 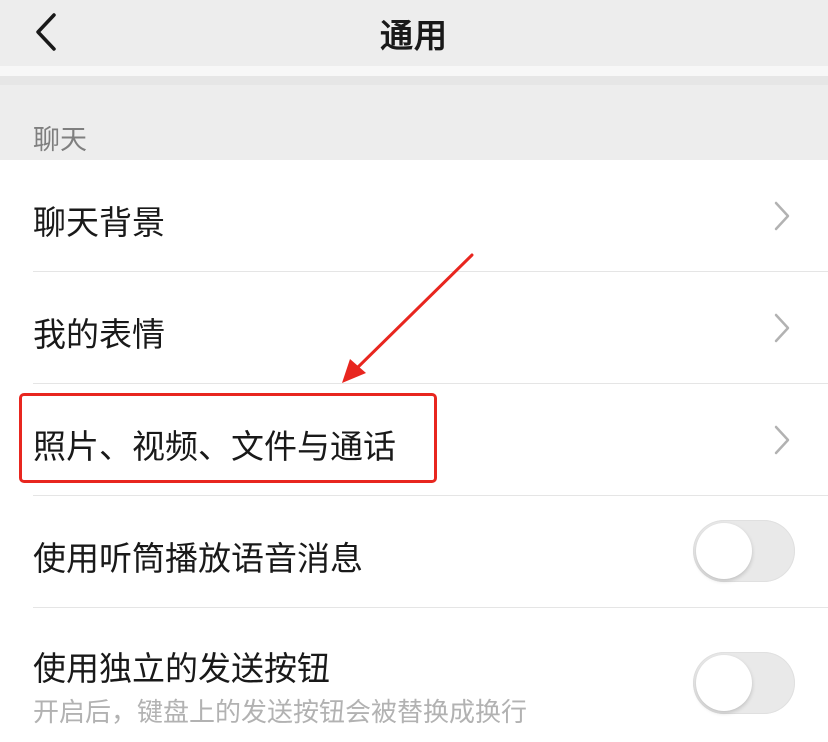 What do you see at coordinates (181, 668) in the screenshot?
I see `settings-item-label: 使用独立的发送按钮` at bounding box center [181, 668].